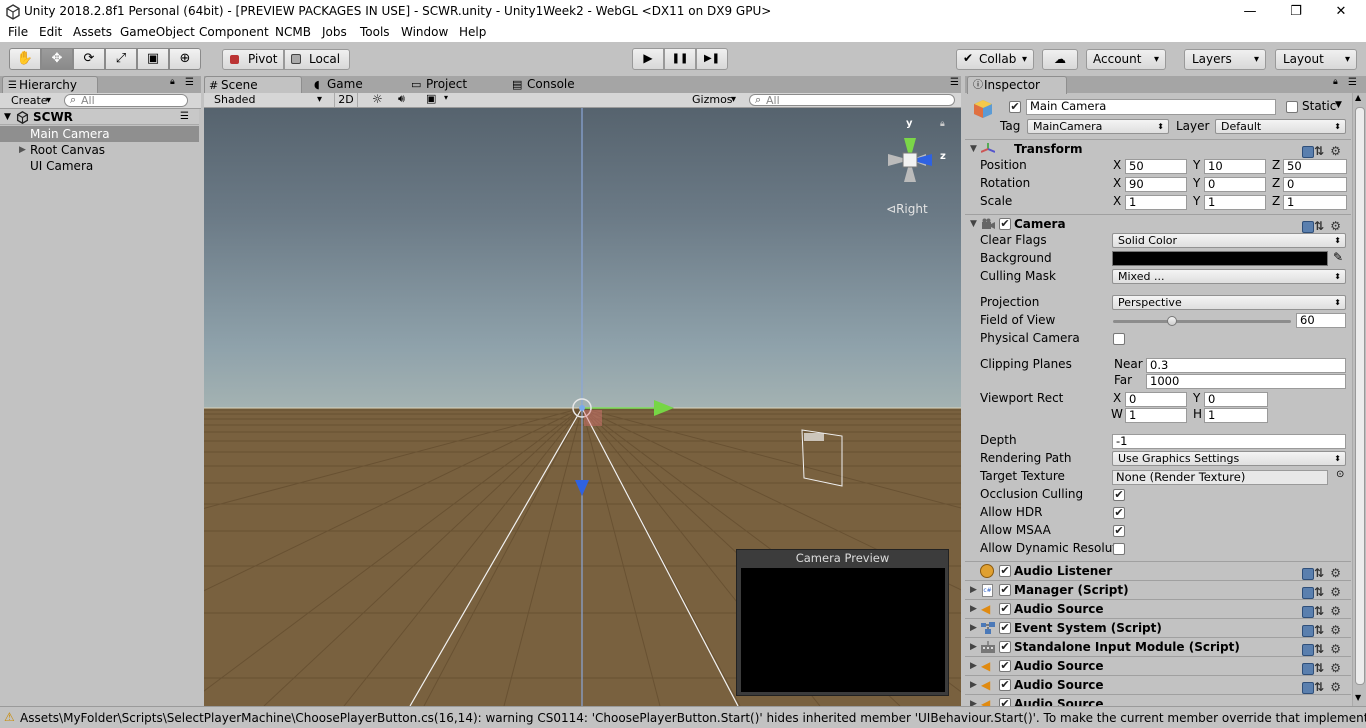 This screenshot has width=1366, height=728. I want to click on 2d-toggle: 2D, so click(346, 100).